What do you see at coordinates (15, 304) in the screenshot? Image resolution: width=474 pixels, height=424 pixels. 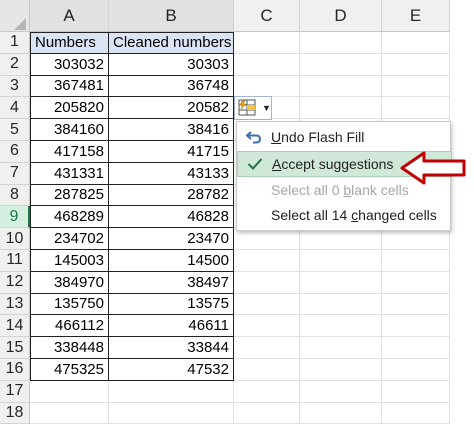 I see `row-header-13: 13` at bounding box center [15, 304].